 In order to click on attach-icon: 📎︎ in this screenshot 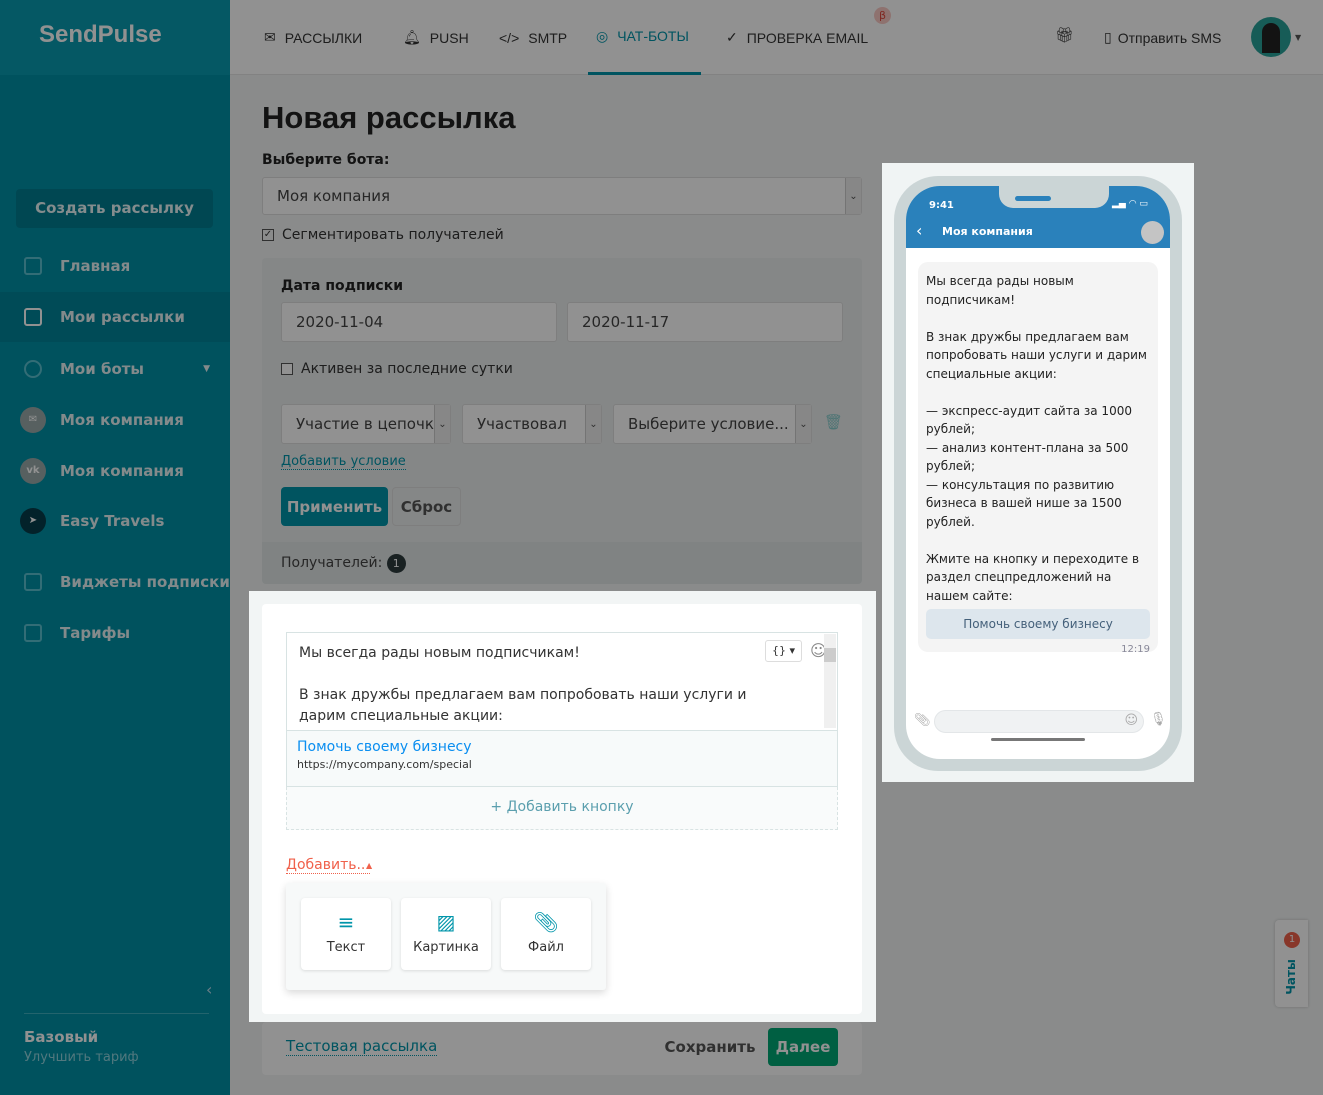, I will do `click(922, 720)`.